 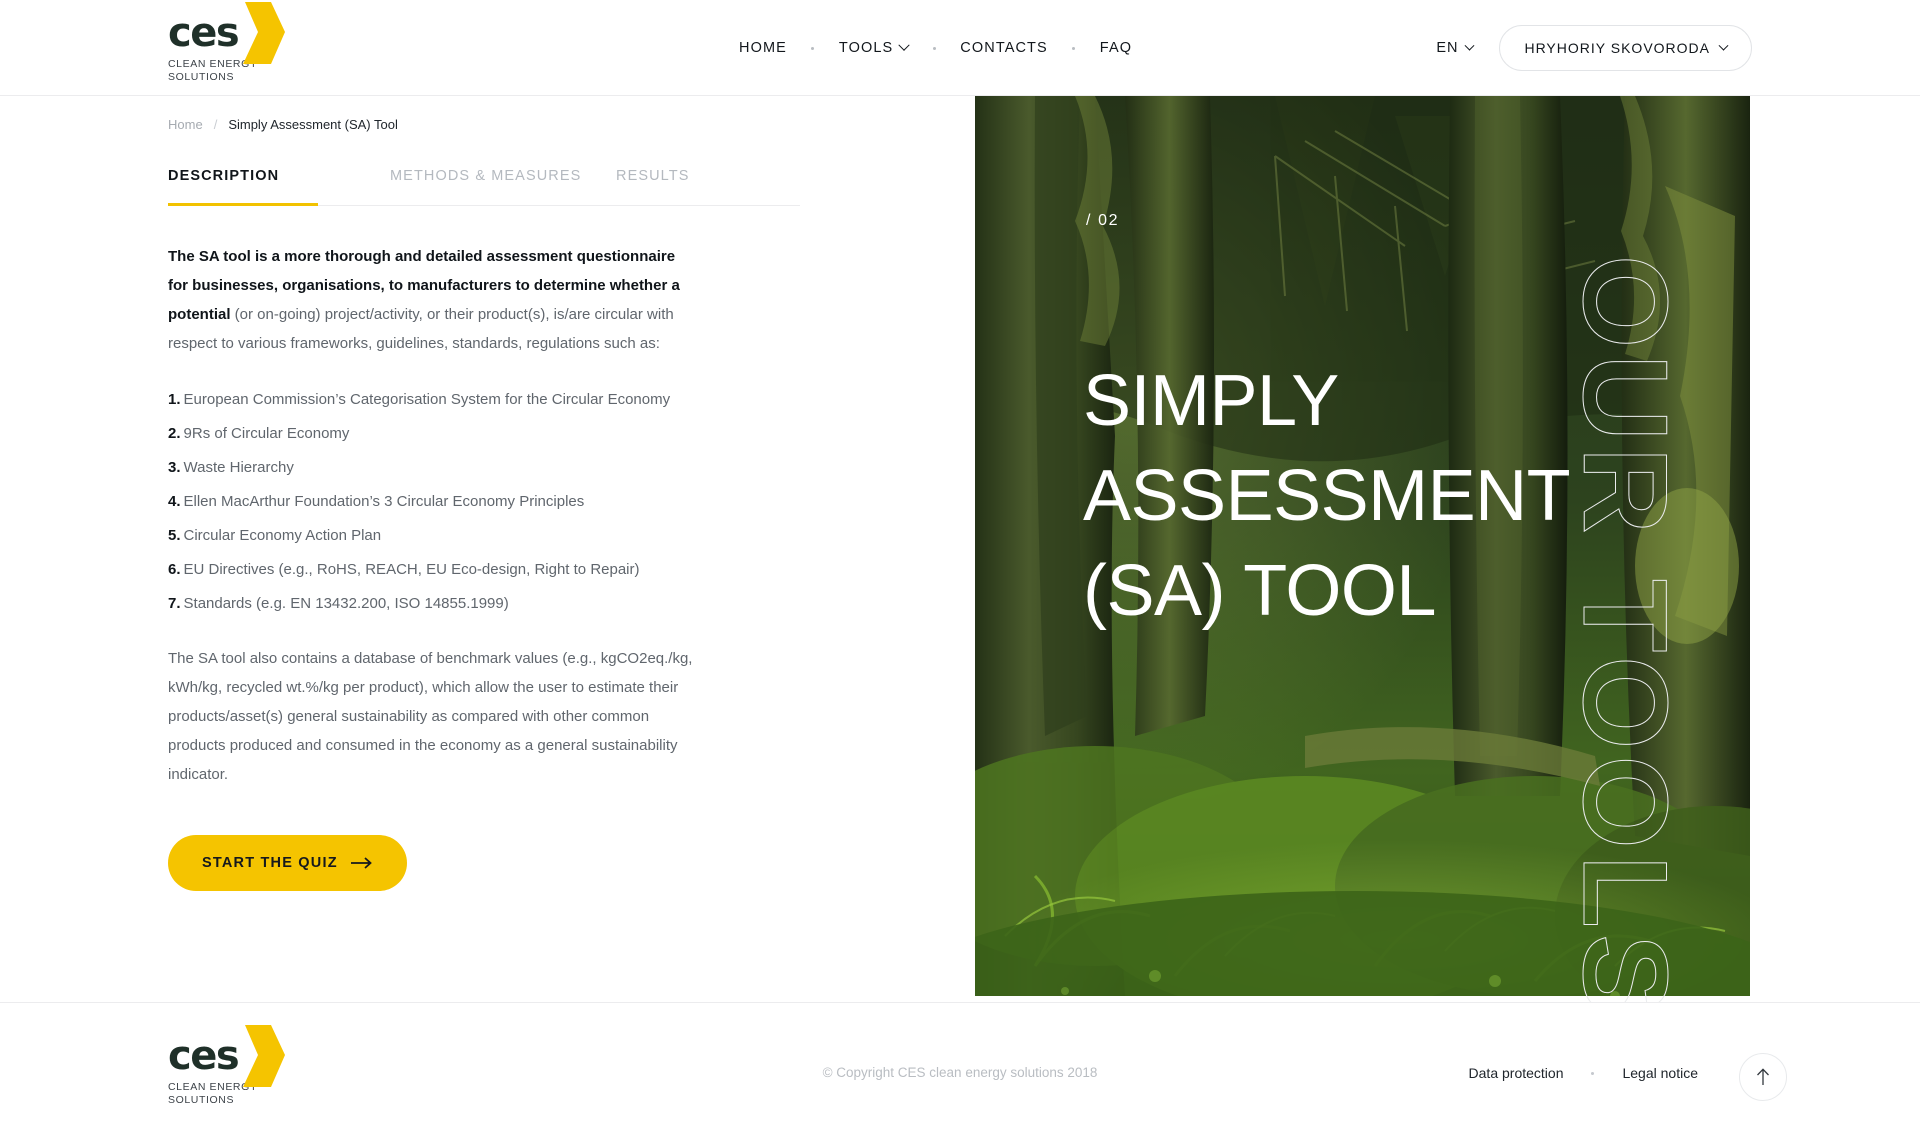 What do you see at coordinates (503, 187) in the screenshot?
I see `tab-methods-and-measures: METHODS & MEASURES` at bounding box center [503, 187].